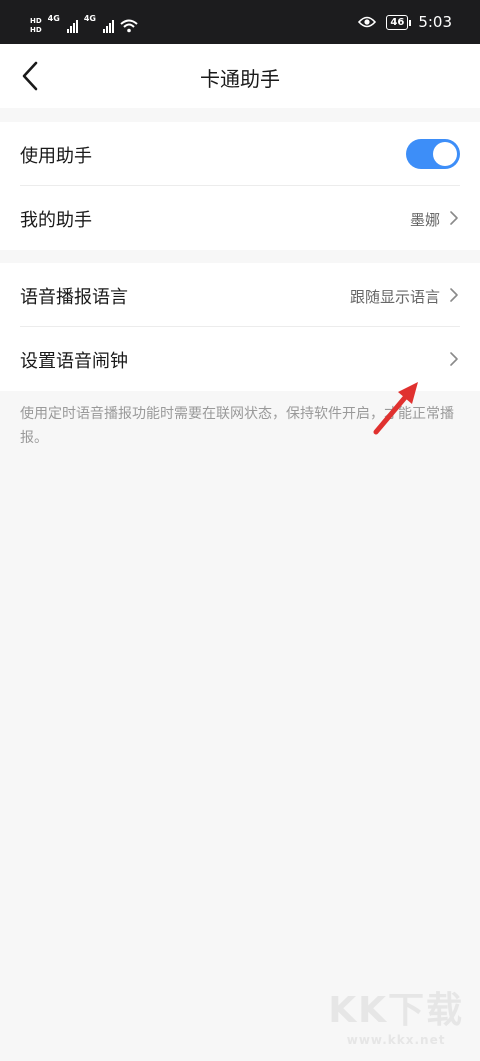 Image resolution: width=480 pixels, height=1061 pixels. I want to click on hd-label-2: HD, so click(36, 30).